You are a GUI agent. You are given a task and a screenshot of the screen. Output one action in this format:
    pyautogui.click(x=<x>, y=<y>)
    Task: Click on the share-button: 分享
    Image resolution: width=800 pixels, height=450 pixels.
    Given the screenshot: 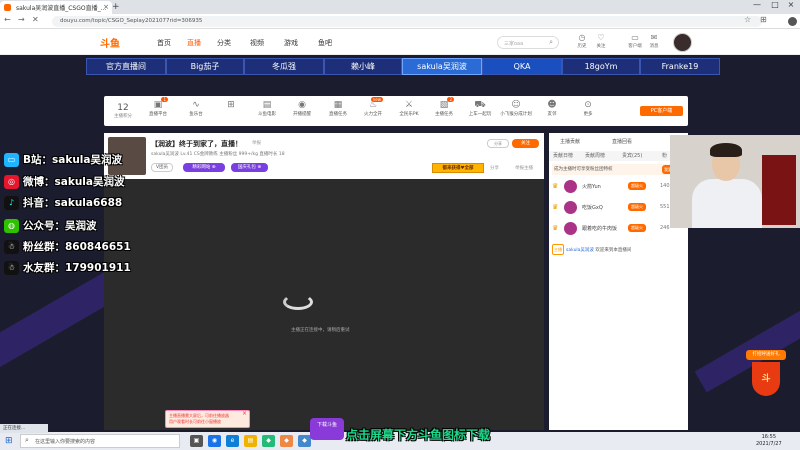 What is the action you would take?
    pyautogui.click(x=498, y=143)
    